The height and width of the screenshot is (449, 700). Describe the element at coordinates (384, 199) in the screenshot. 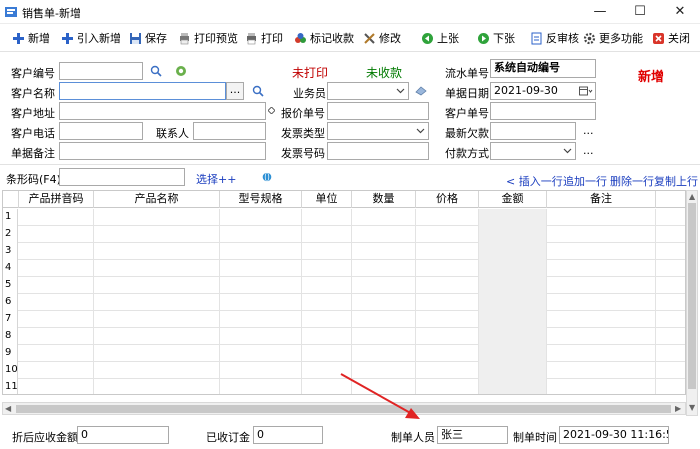

I see `column-header: 数量` at that location.